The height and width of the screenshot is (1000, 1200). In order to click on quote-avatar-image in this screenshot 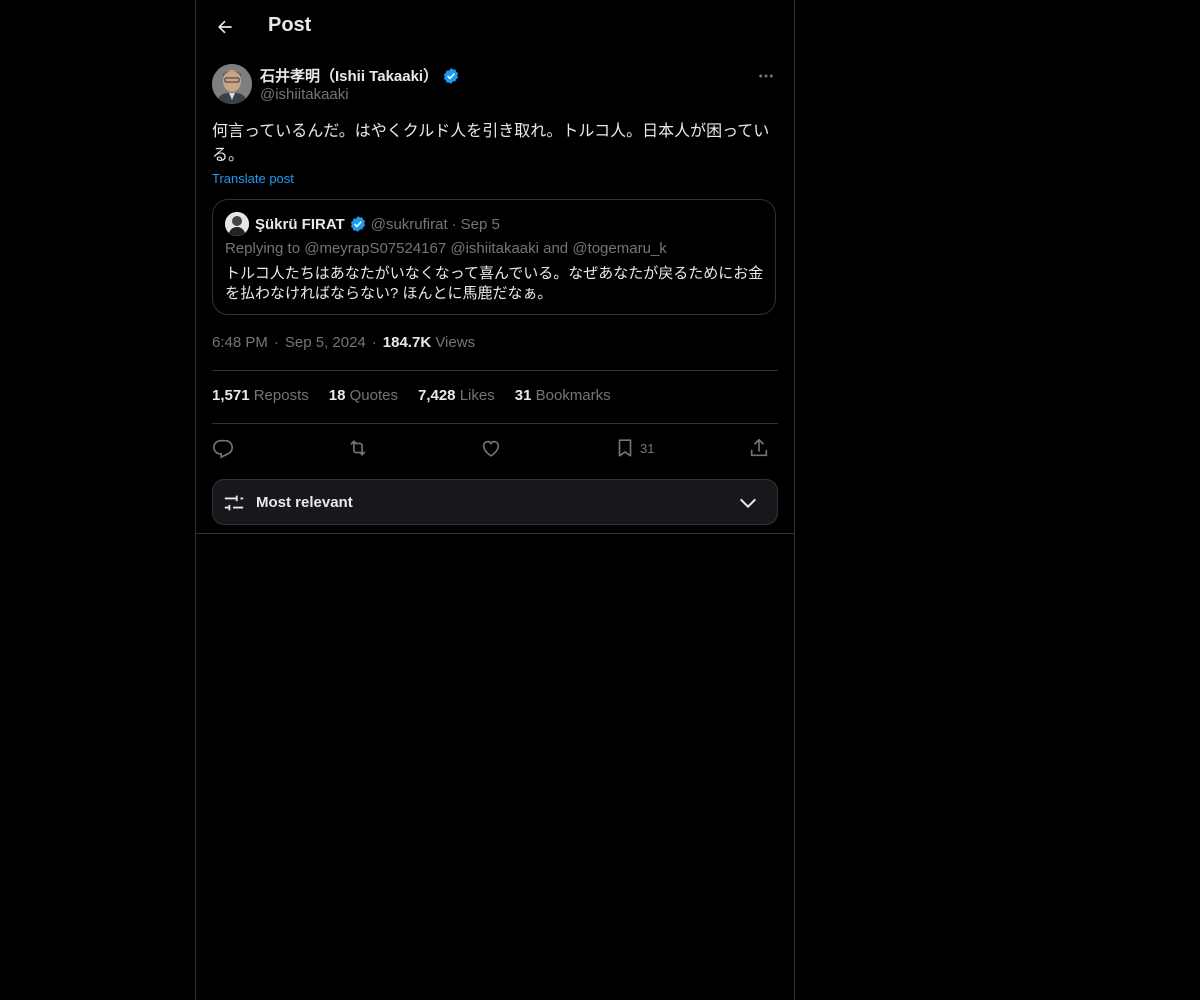, I will do `click(237, 224)`.